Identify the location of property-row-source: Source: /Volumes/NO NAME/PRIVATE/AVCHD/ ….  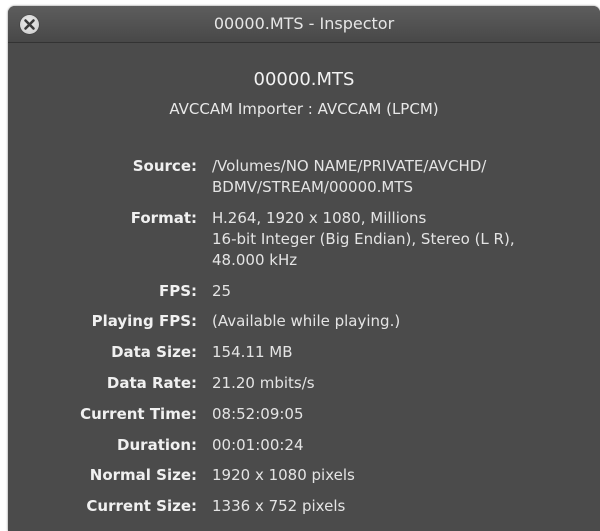
(304, 177).